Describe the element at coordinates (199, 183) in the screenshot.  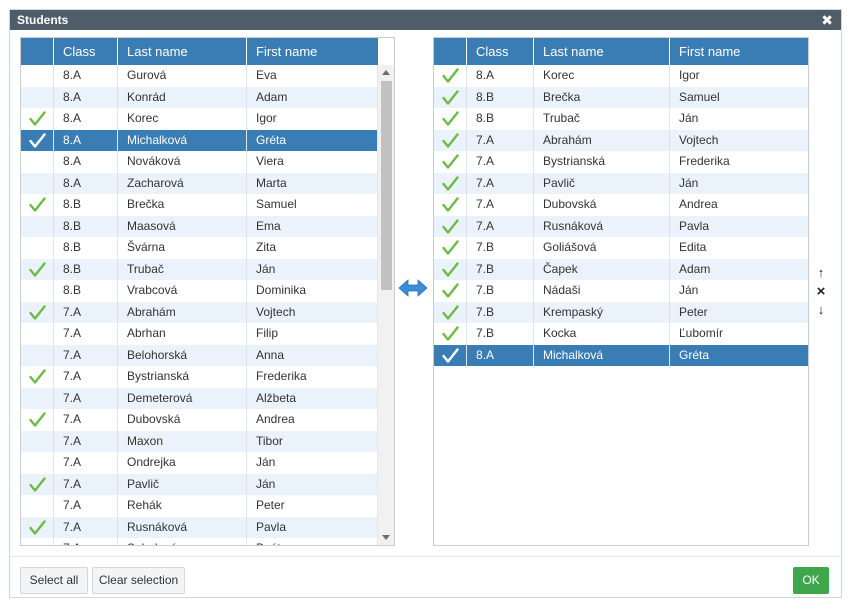
I see `table-row: 8.A Zacharová Marta` at that location.